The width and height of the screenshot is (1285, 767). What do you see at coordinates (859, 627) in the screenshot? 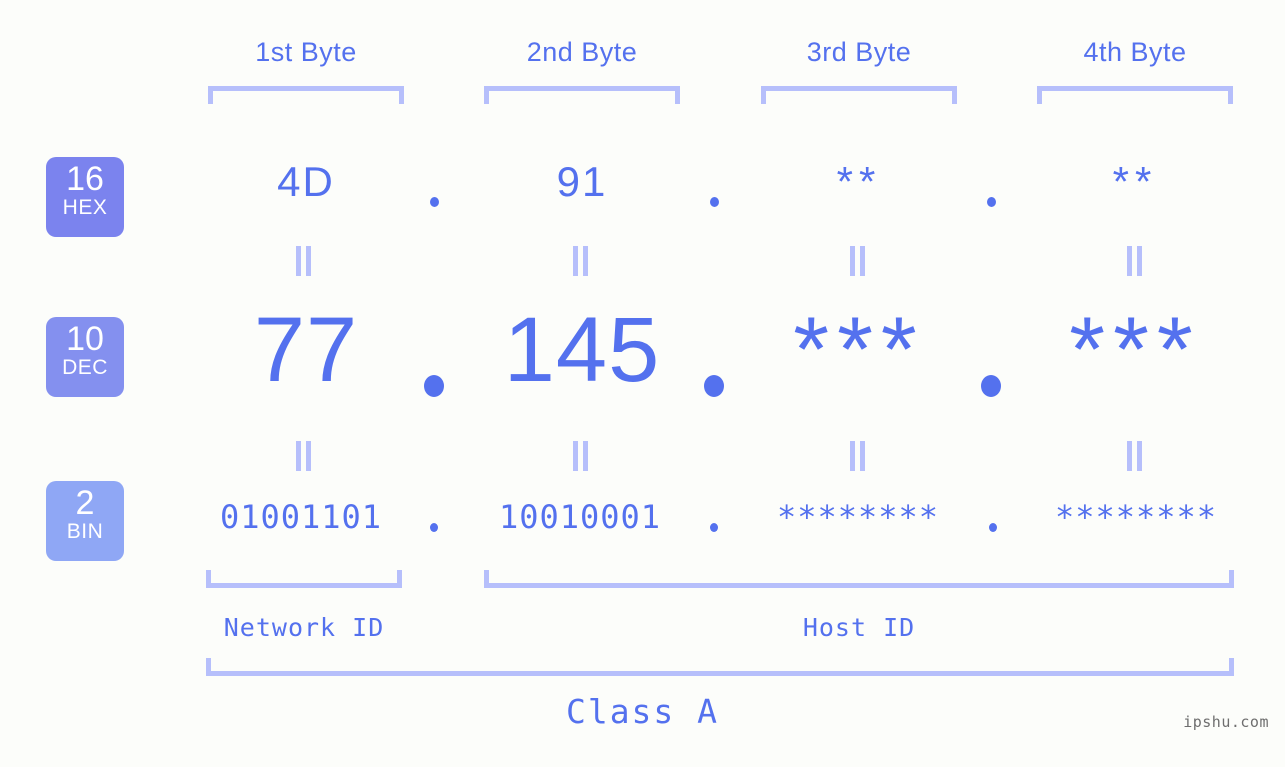
I see `host-id-label: Host ID` at bounding box center [859, 627].